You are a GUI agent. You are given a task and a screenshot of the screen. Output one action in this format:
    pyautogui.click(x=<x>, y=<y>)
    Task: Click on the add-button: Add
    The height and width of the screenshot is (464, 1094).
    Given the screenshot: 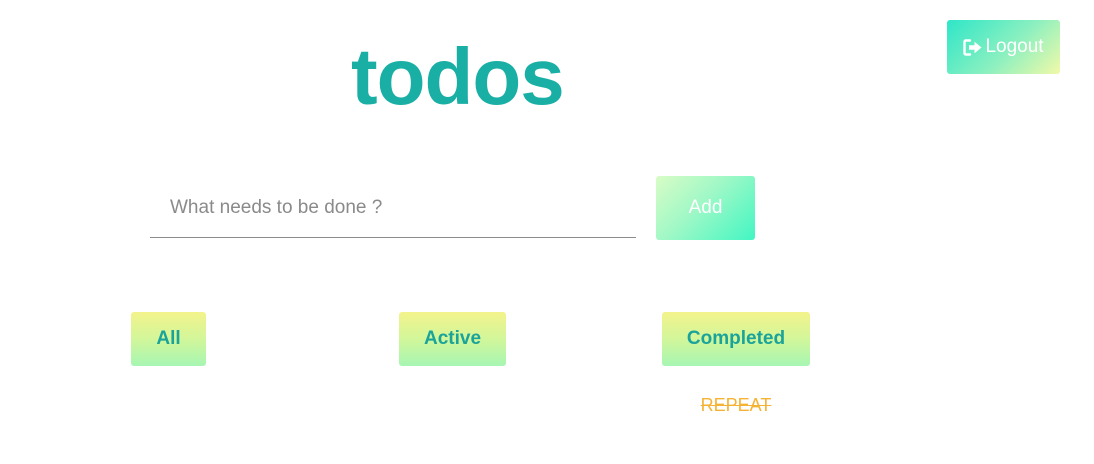 What is the action you would take?
    pyautogui.click(x=705, y=208)
    